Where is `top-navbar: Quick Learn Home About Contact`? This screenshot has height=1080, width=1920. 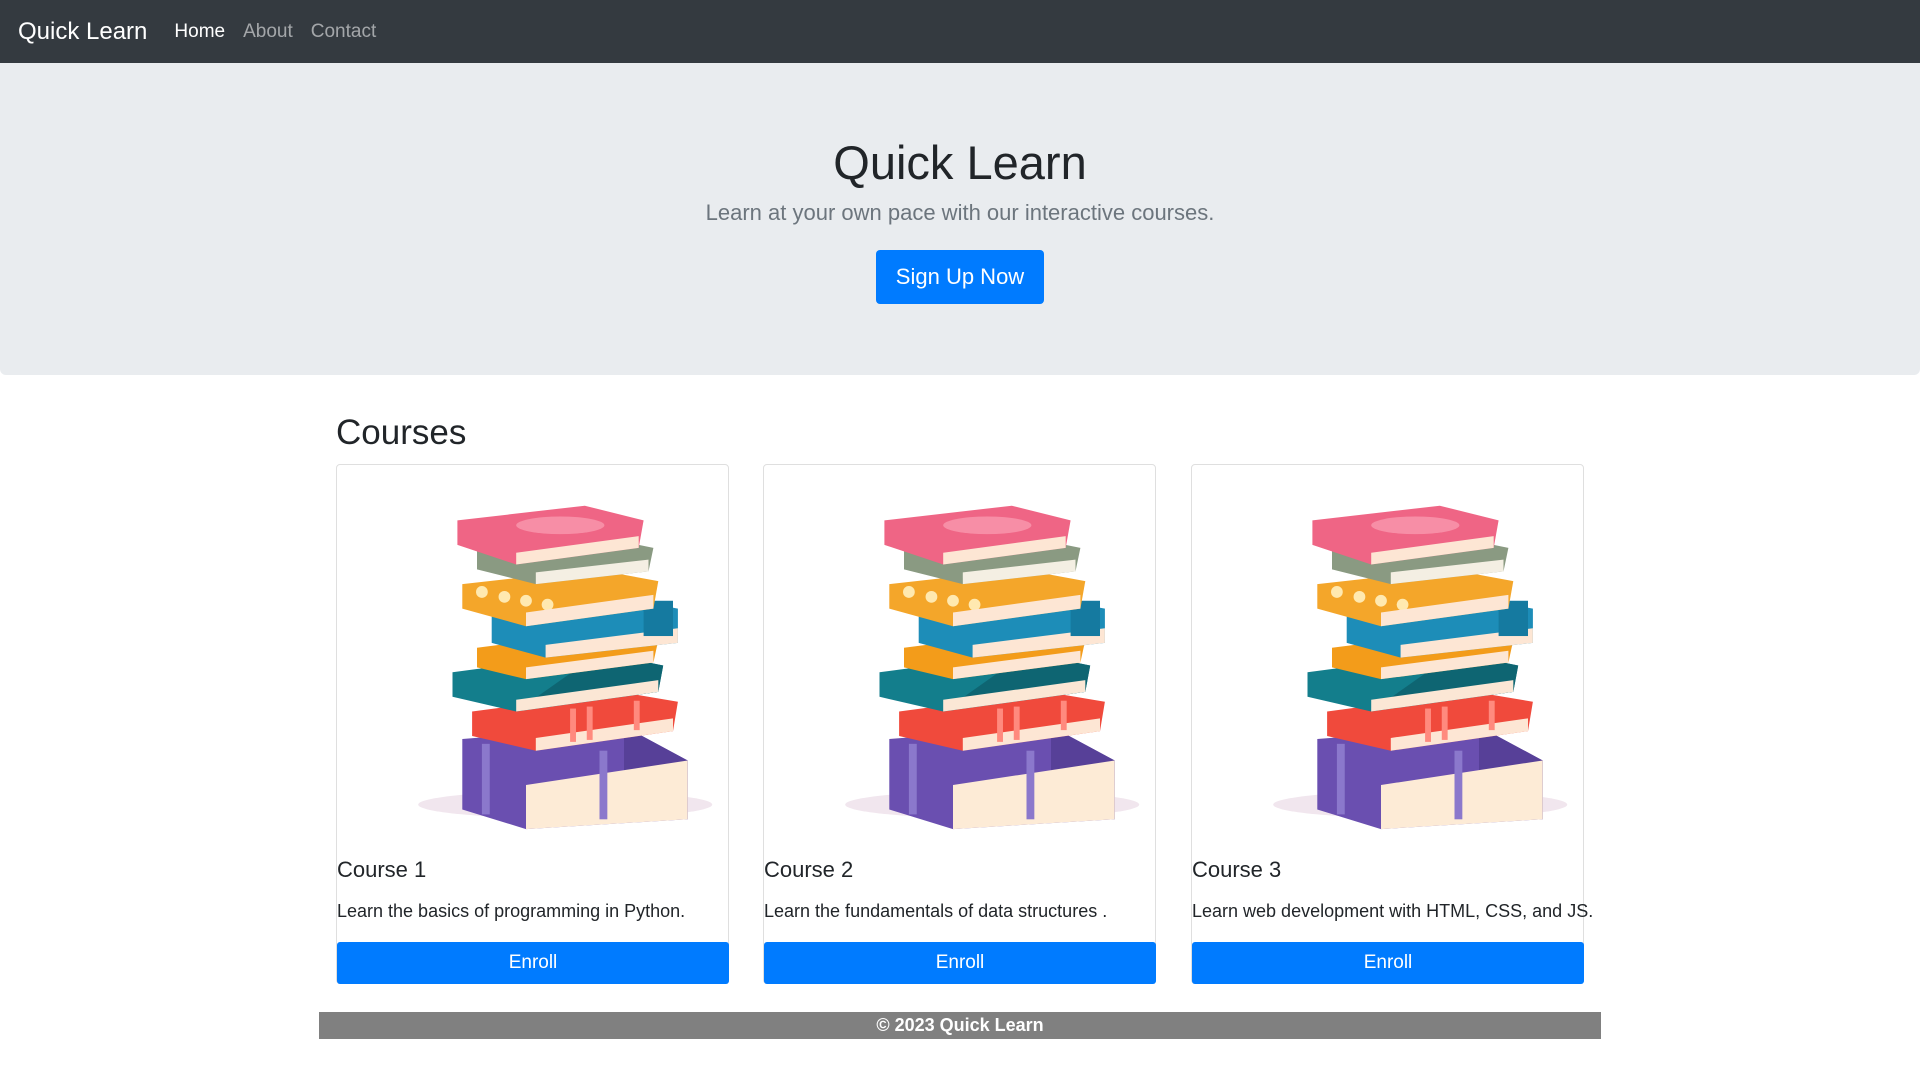 top-navbar: Quick Learn Home About Contact is located at coordinates (960, 31).